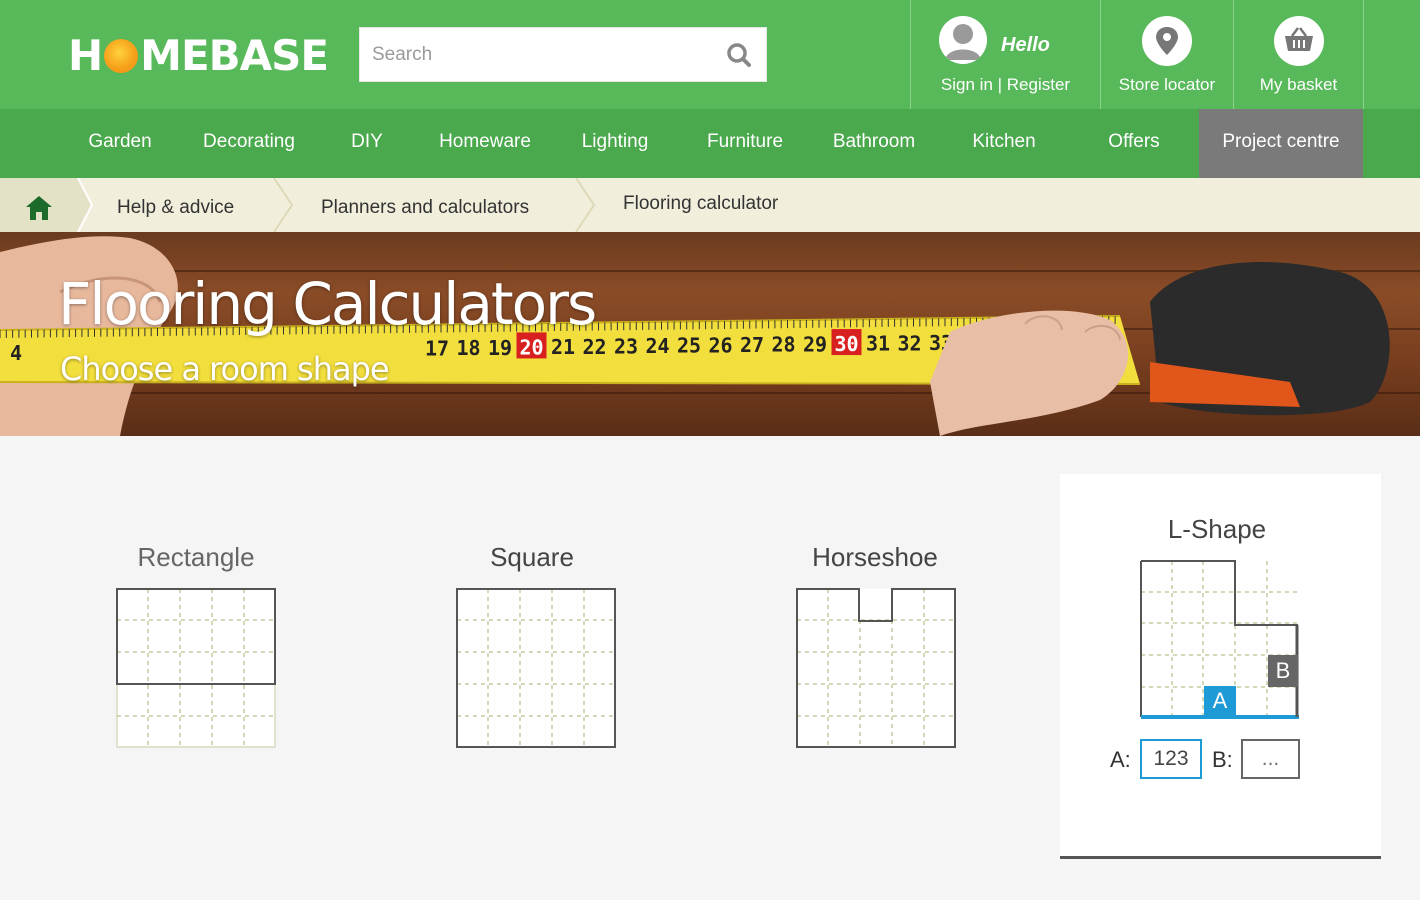  I want to click on nav-offers: Offers, so click(1134, 143).